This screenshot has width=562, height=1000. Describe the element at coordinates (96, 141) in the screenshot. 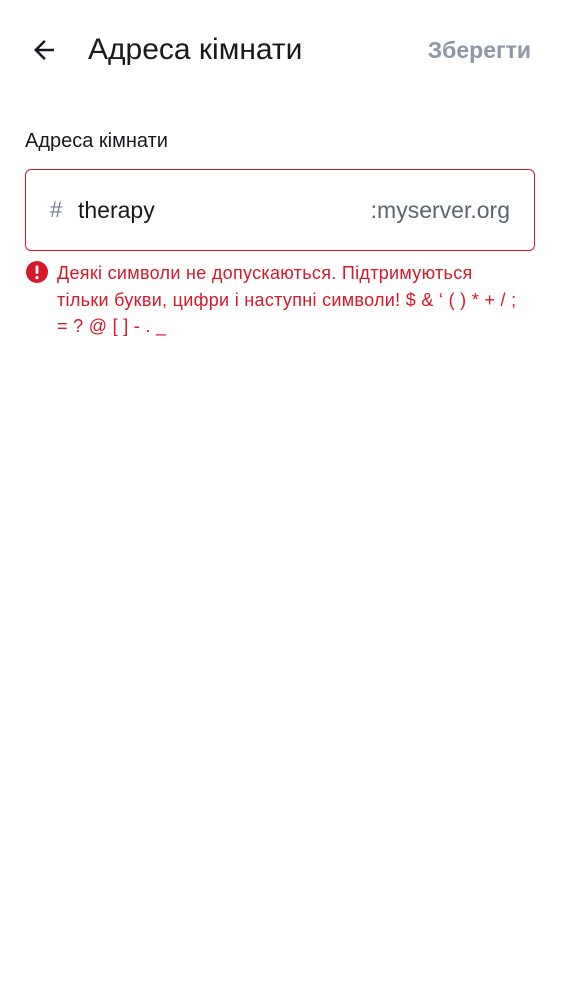

I see `address-field-label: Адреса кімнати` at that location.